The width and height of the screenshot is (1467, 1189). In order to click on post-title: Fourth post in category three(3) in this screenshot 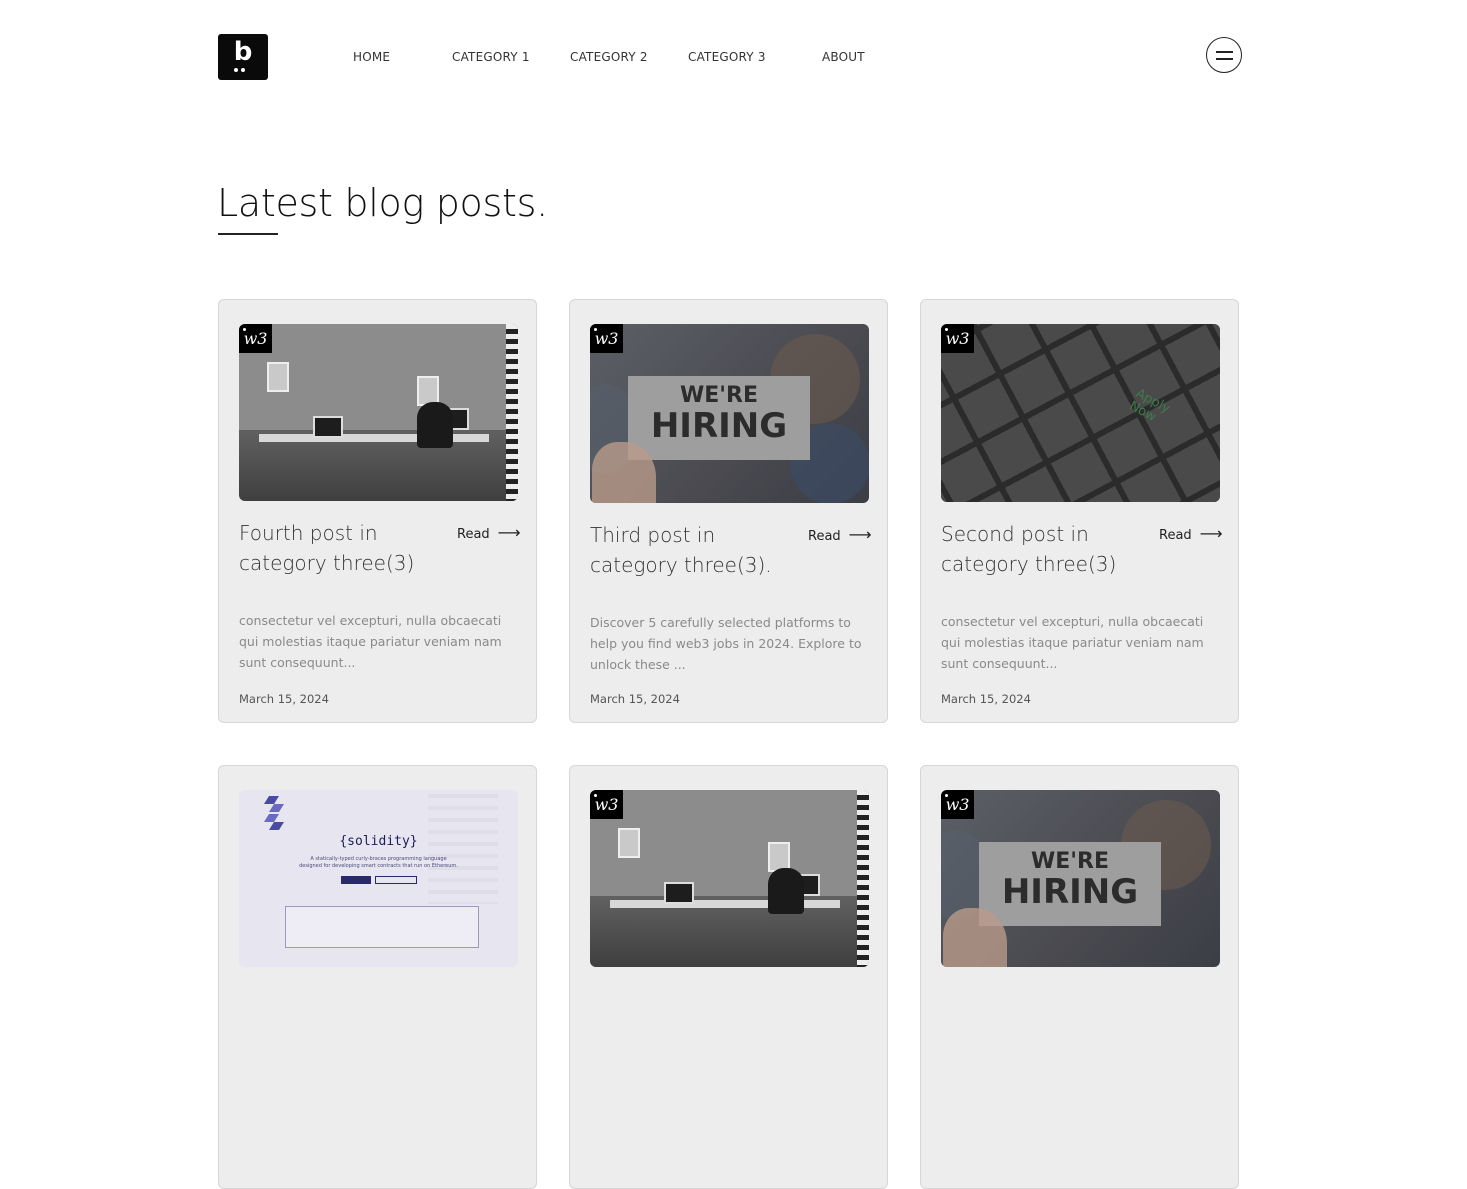, I will do `click(339, 548)`.